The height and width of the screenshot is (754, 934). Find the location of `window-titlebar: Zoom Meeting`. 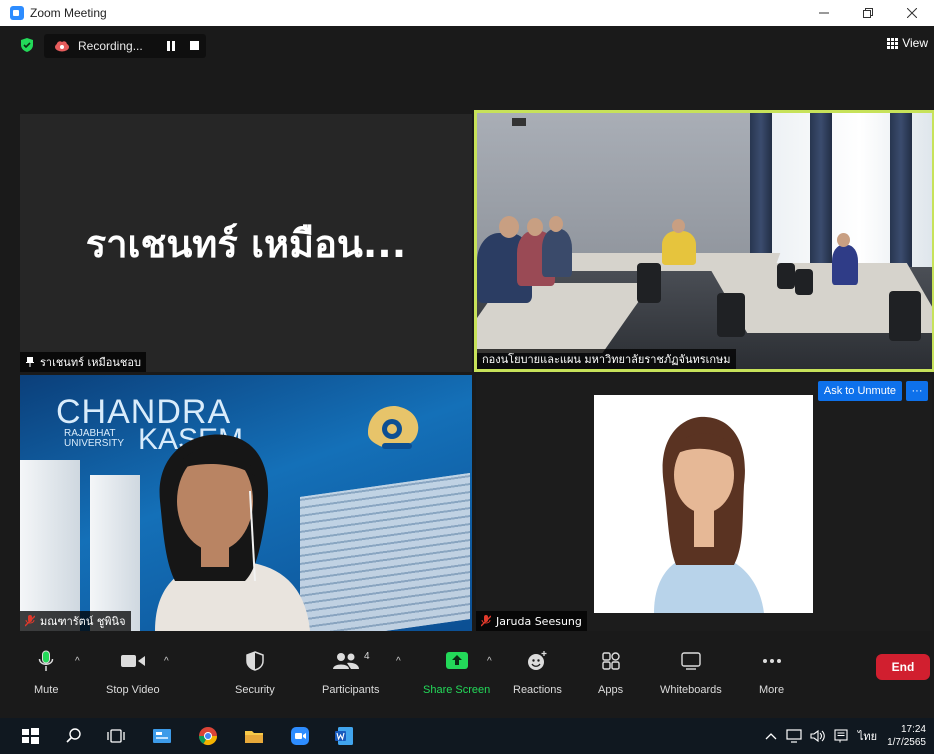

window-titlebar: Zoom Meeting is located at coordinates (467, 13).